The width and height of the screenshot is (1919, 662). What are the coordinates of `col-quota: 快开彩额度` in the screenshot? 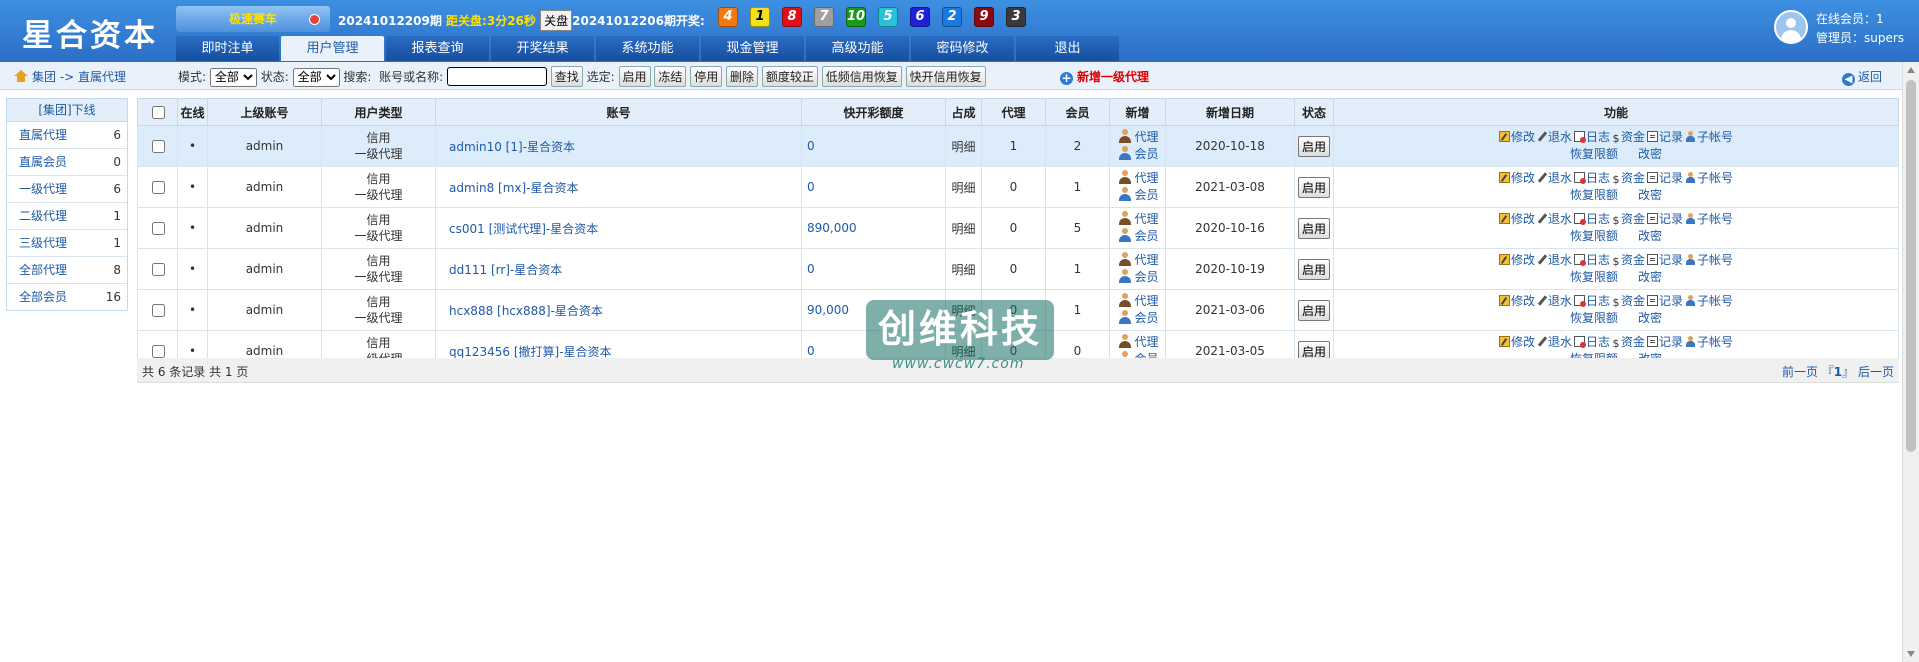 It's located at (873, 112).